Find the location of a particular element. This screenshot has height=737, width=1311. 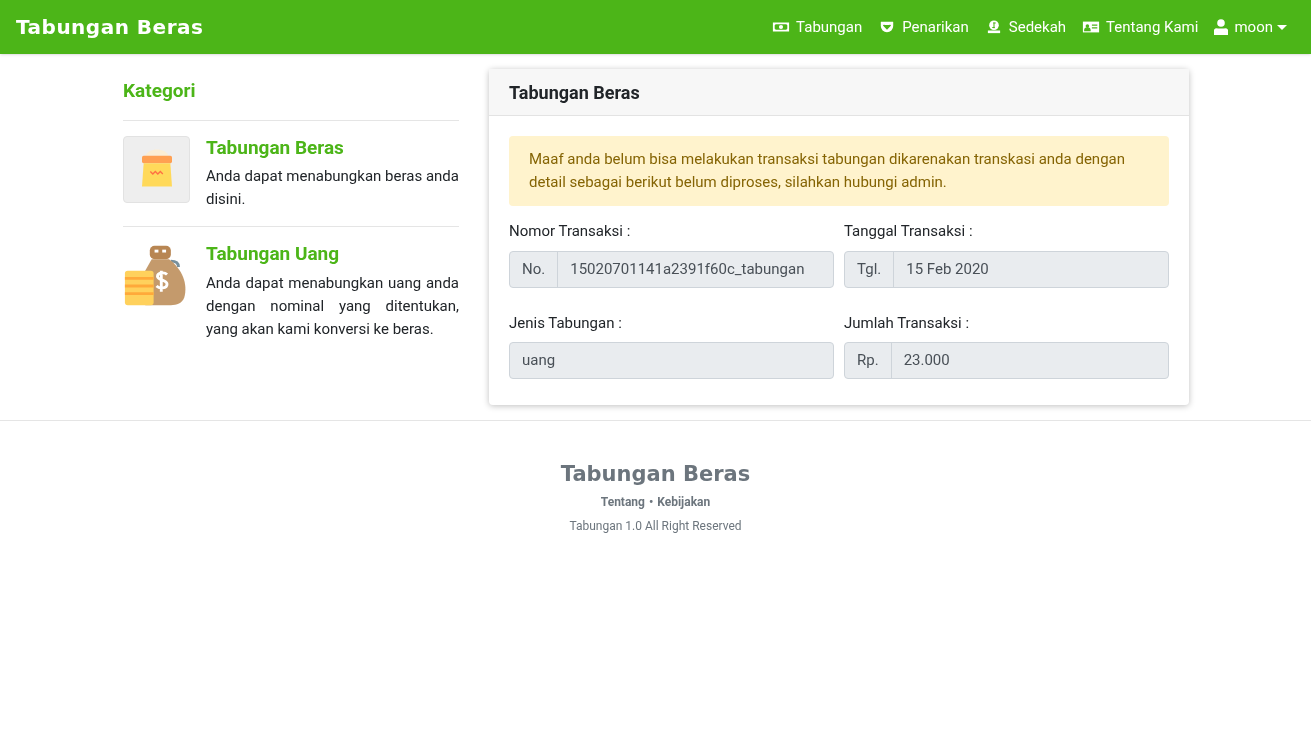

field-label: Jenis Tabungan : is located at coordinates (566, 323).